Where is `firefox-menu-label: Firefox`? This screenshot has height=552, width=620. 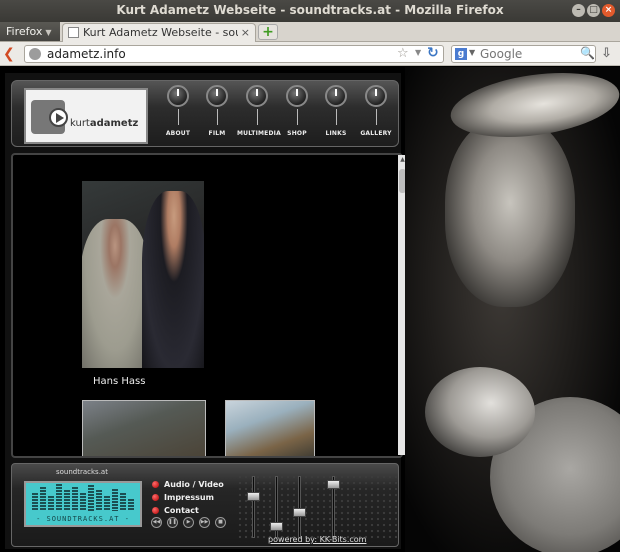 firefox-menu-label: Firefox is located at coordinates (24, 31).